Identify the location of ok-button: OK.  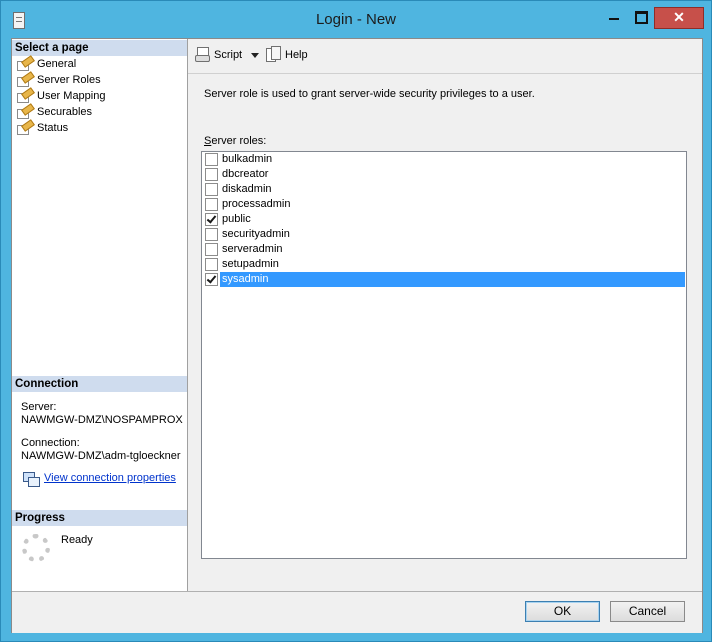
(562, 611).